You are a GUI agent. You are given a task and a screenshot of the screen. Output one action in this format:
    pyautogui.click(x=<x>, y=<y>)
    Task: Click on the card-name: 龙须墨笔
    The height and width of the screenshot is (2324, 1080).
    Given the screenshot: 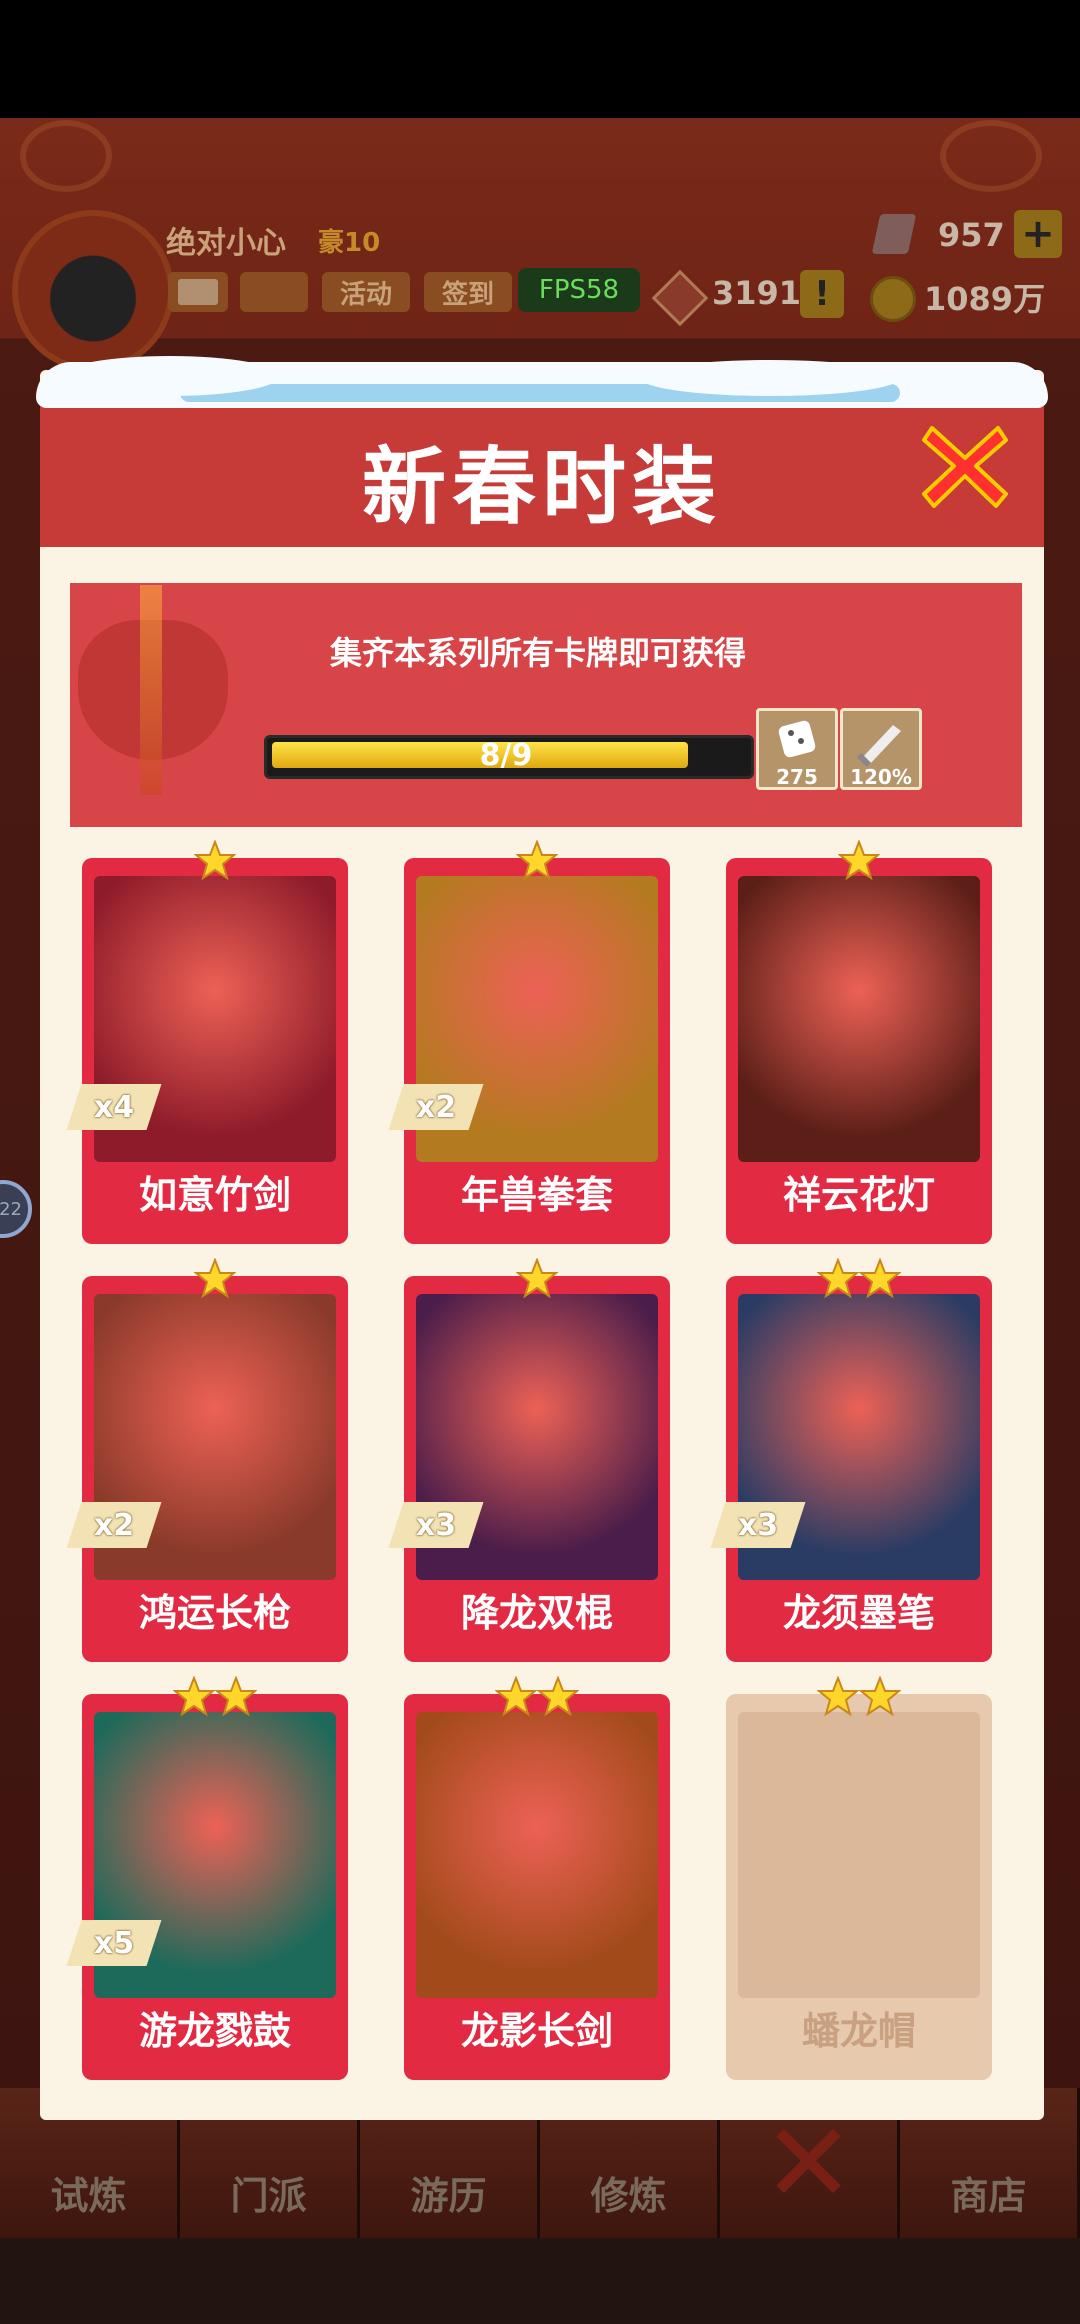 What is the action you would take?
    pyautogui.click(x=858, y=1613)
    